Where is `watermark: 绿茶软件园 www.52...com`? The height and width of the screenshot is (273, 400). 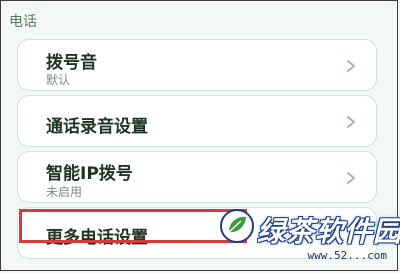
watermark: 绿茶软件园 www.52...com is located at coordinates (307, 233).